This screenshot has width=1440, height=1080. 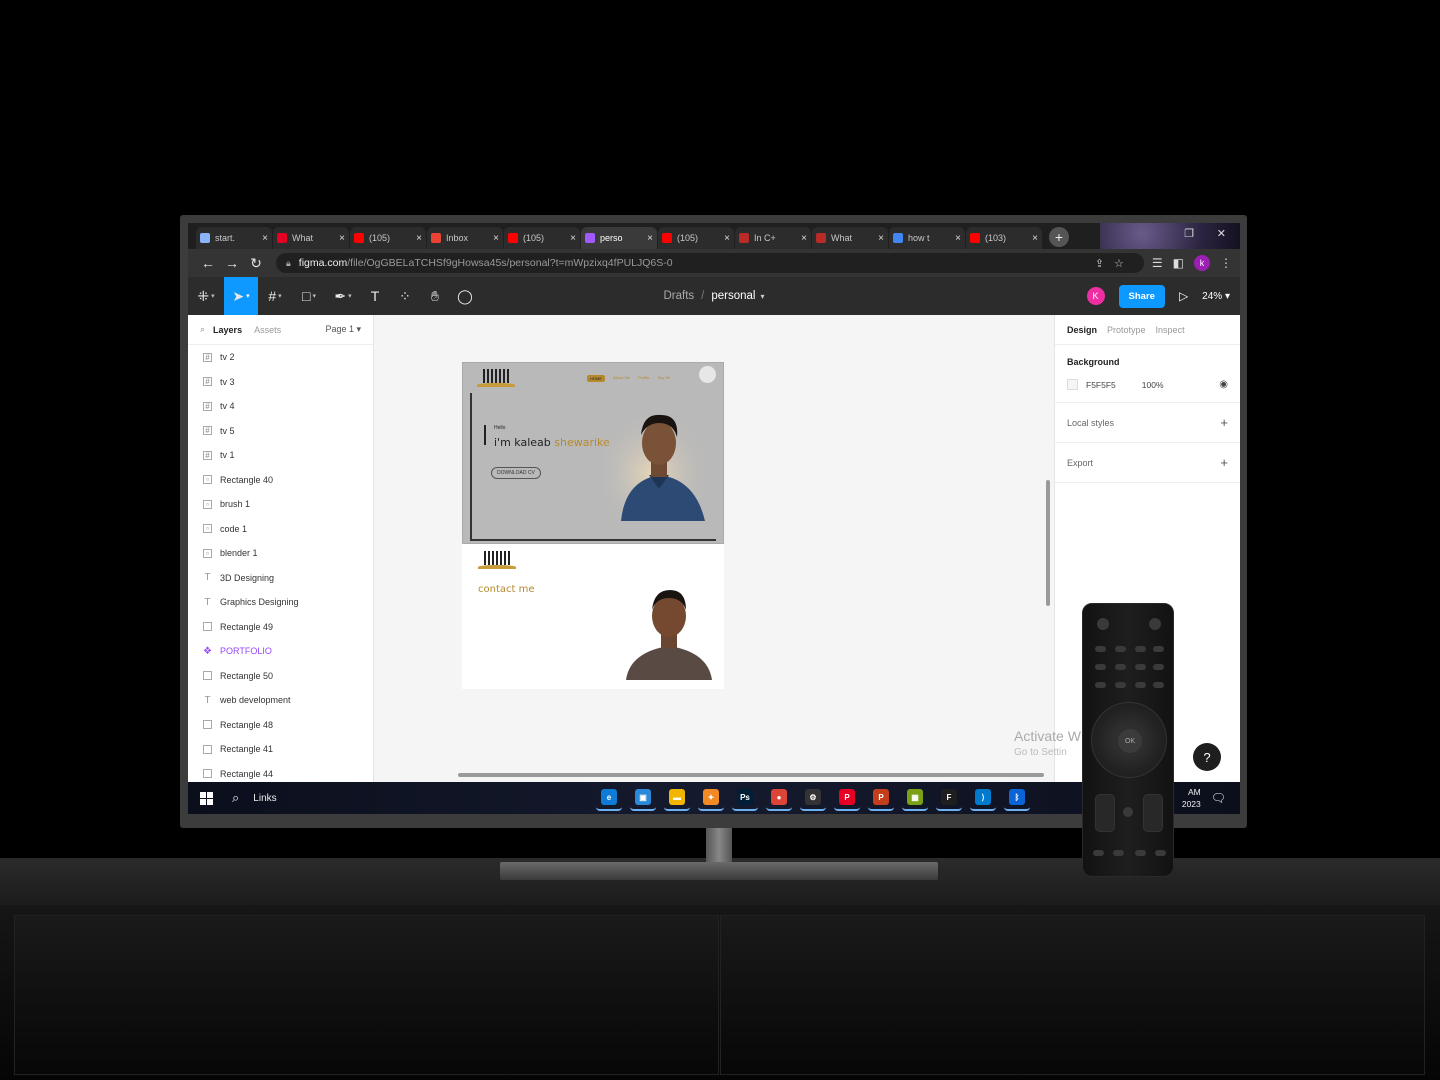 I want to click on layer-row: Rectangle 50, so click(x=280, y=676).